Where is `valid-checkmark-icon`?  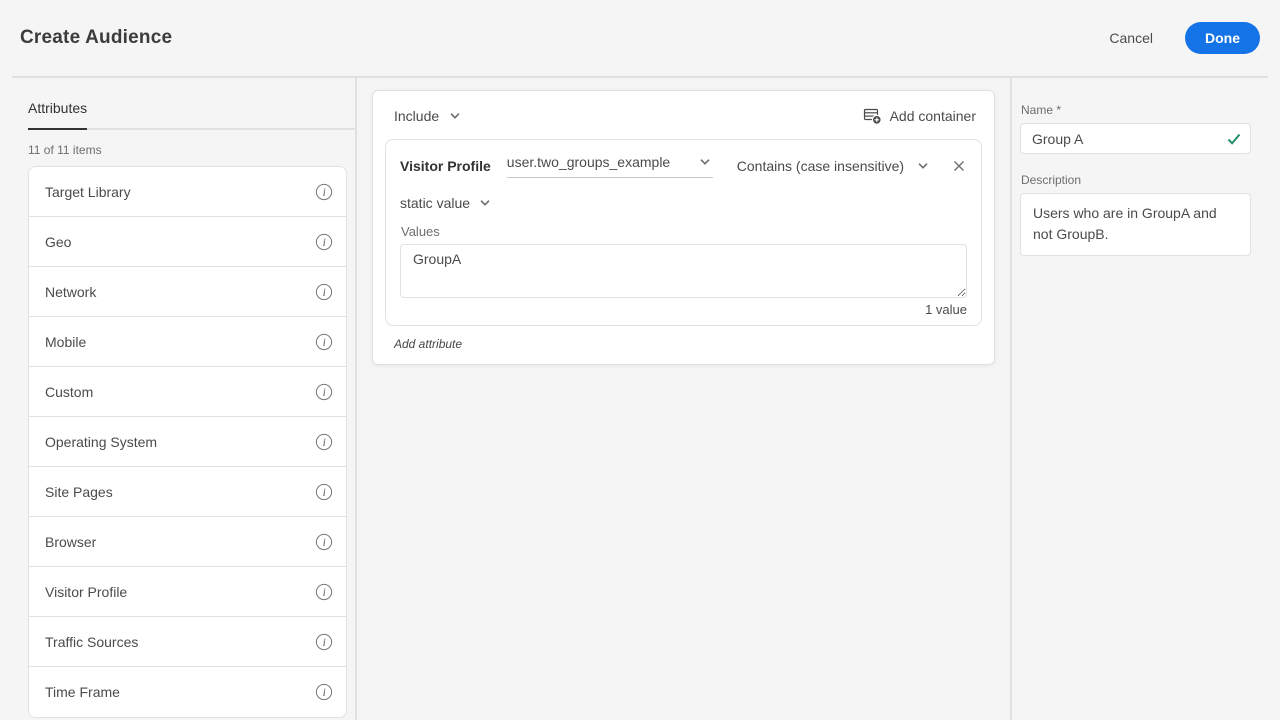
valid-checkmark-icon is located at coordinates (1234, 139).